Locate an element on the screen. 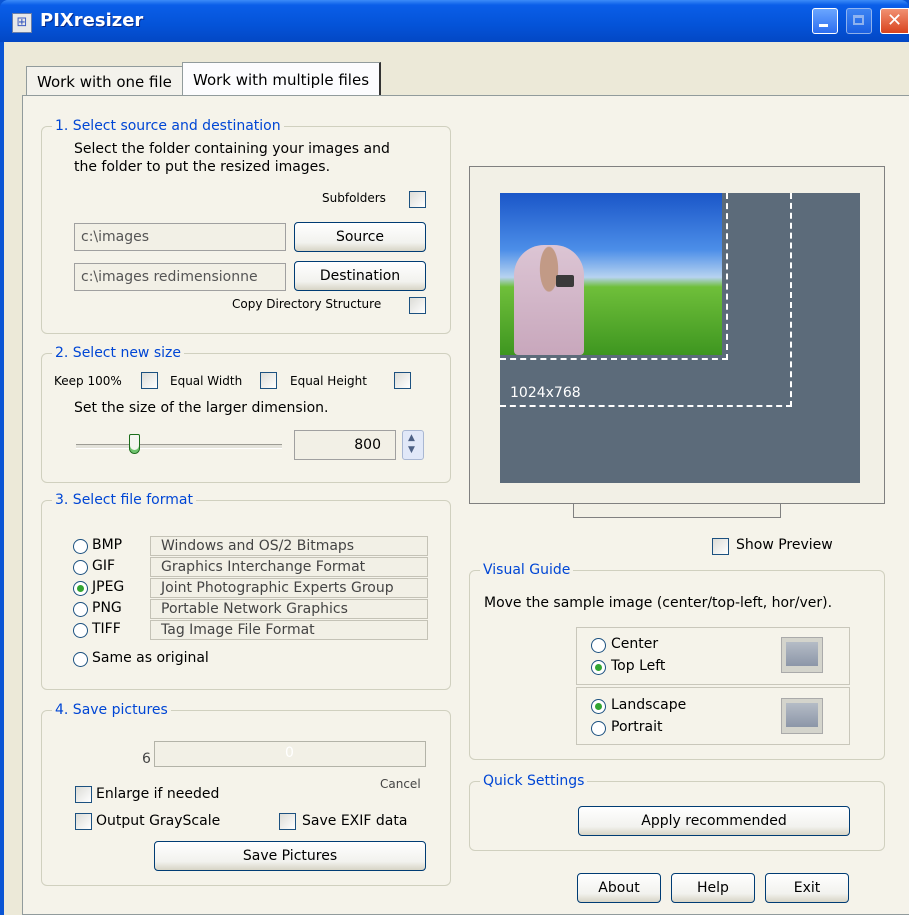 This screenshot has width=909, height=915. position-center-label: Center is located at coordinates (635, 644).